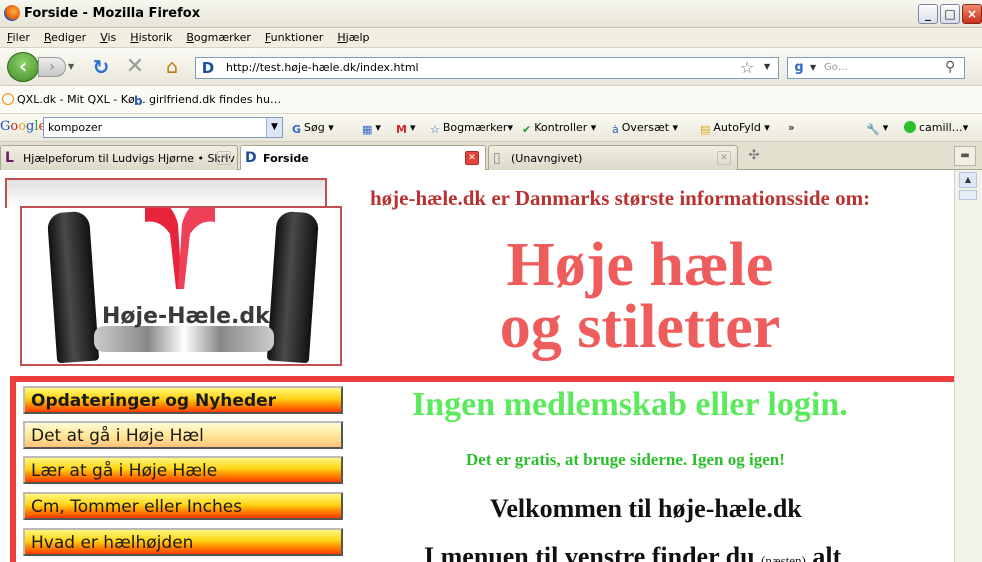 The width and height of the screenshot is (982, 562). What do you see at coordinates (183, 400) in the screenshot?
I see `menu-updates: Opdateringer og Nyheder` at bounding box center [183, 400].